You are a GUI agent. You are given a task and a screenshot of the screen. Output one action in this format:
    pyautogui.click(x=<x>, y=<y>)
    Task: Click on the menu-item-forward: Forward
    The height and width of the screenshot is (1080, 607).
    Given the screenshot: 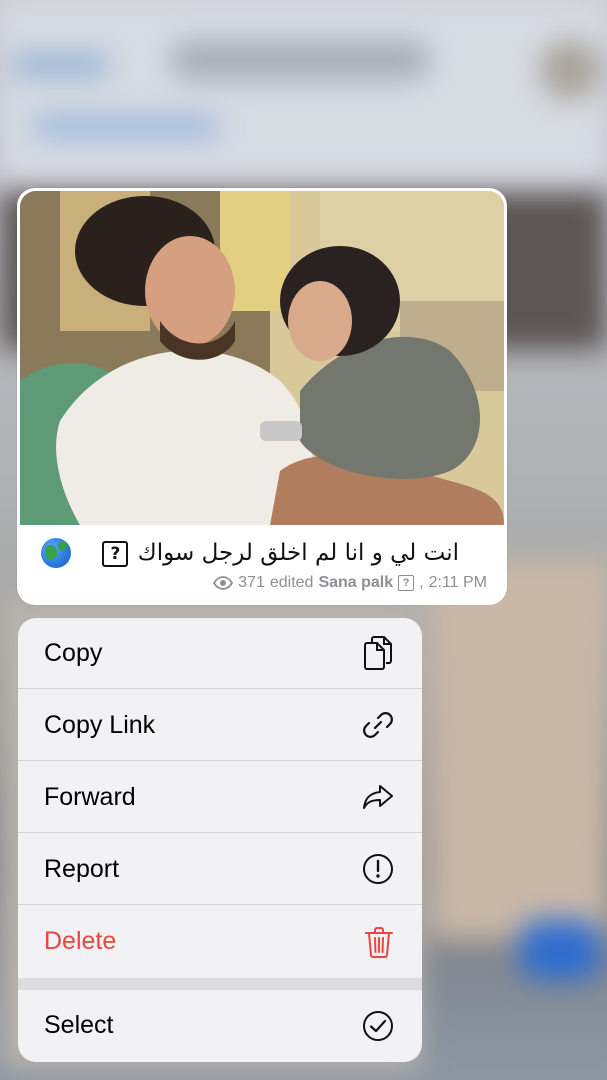 What is the action you would take?
    pyautogui.click(x=220, y=797)
    